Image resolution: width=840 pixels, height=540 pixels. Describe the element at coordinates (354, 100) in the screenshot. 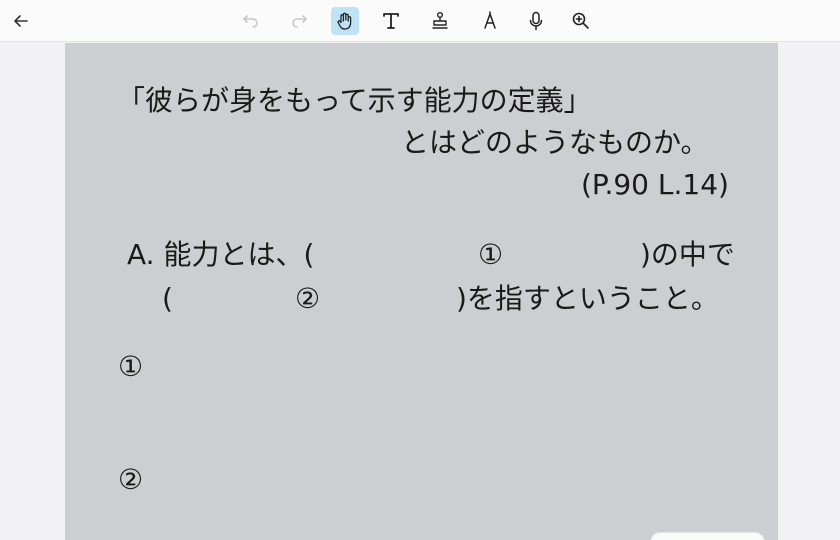

I see `question-line-1: 「彼らが身をもって示す能力の定義」` at that location.